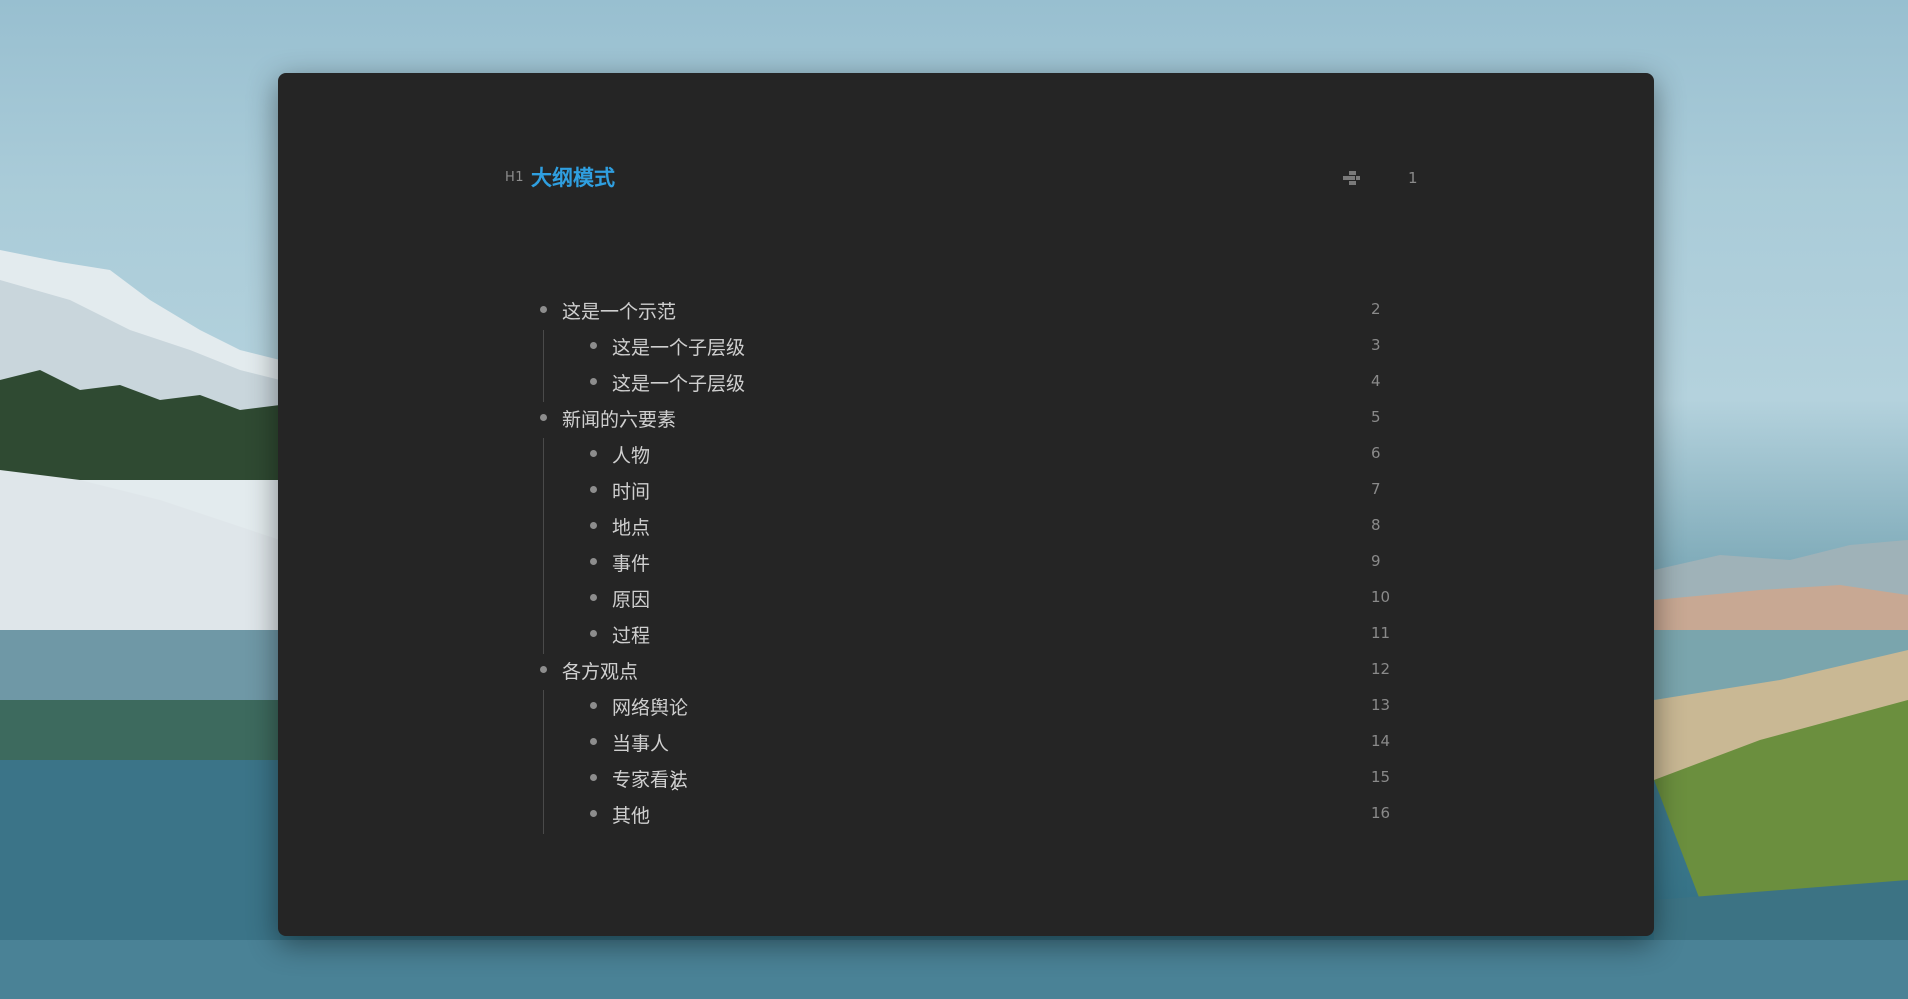 Image resolution: width=1908 pixels, height=999 pixels. I want to click on outline-item-text: 原因, so click(631, 598).